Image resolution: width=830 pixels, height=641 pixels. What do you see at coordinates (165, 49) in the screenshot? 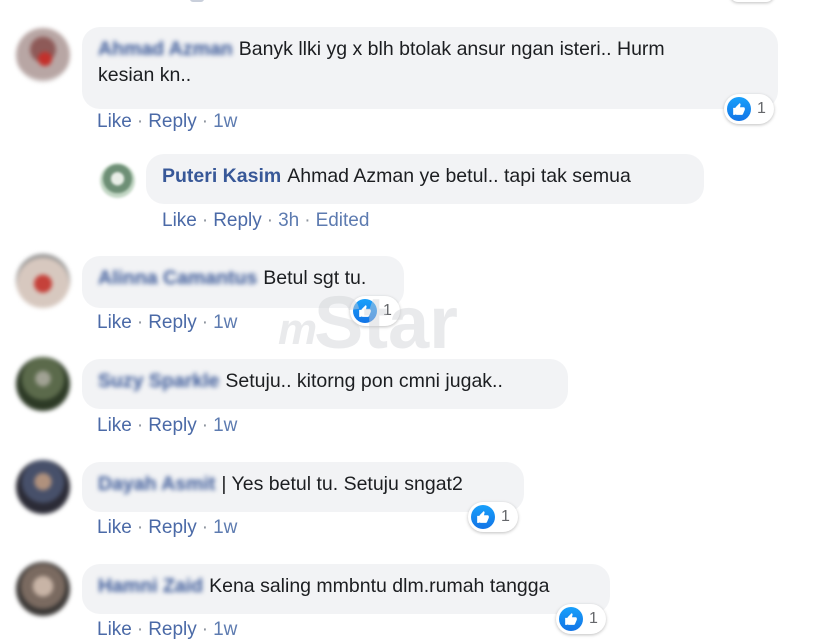
I see `comment-author-link: Ahmad Azman` at bounding box center [165, 49].